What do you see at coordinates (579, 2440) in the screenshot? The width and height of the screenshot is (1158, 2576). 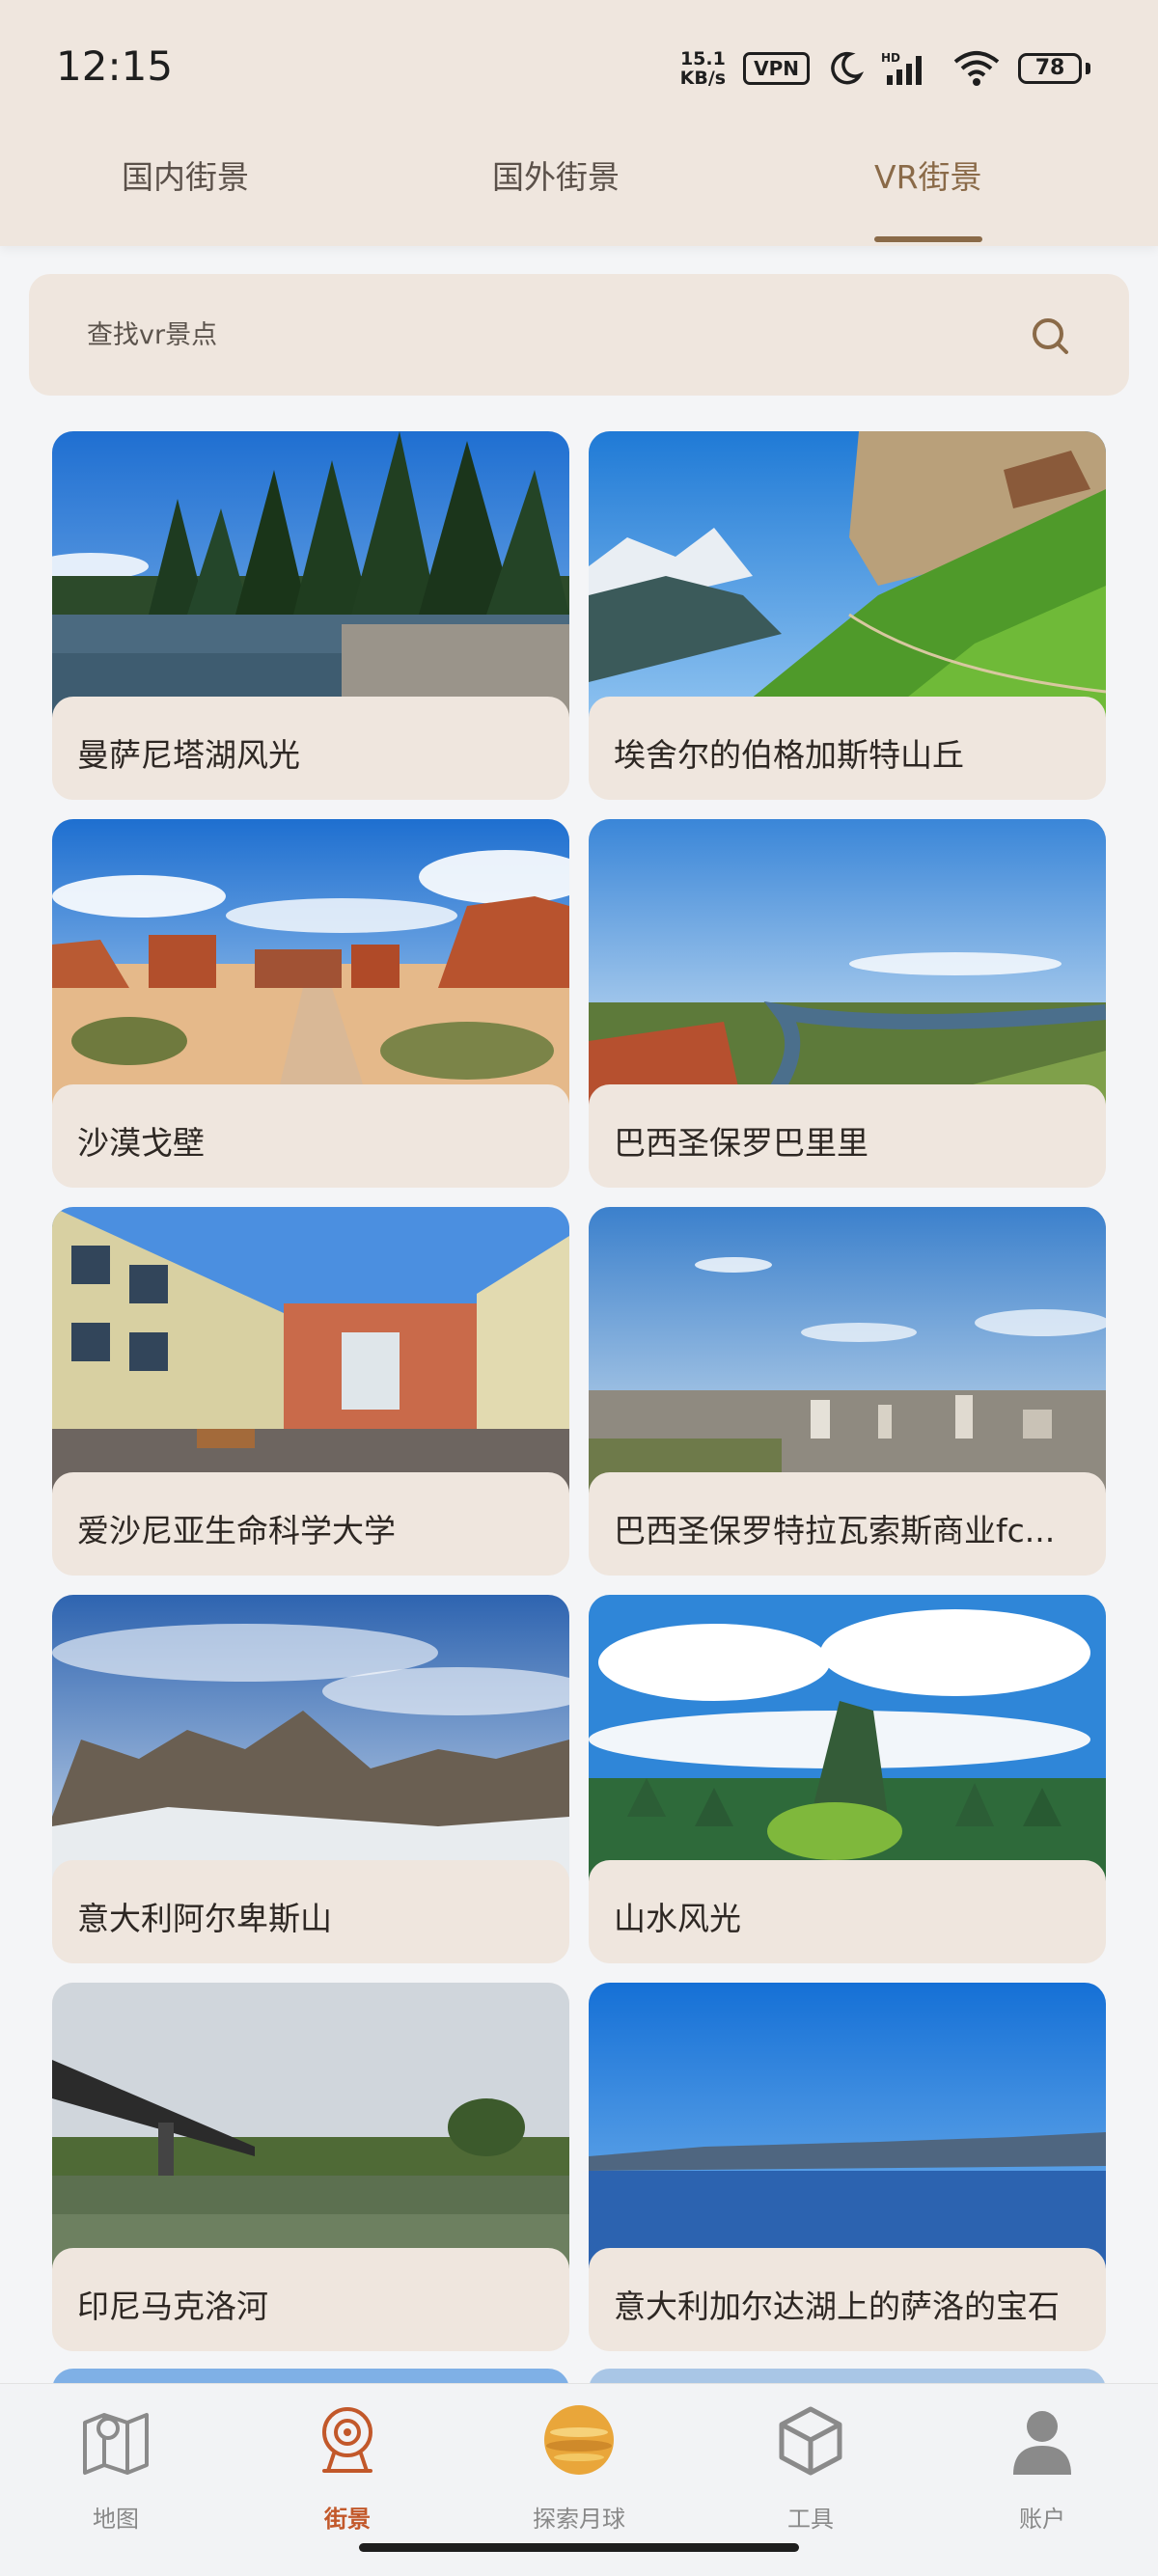 I see `moon-icon` at bounding box center [579, 2440].